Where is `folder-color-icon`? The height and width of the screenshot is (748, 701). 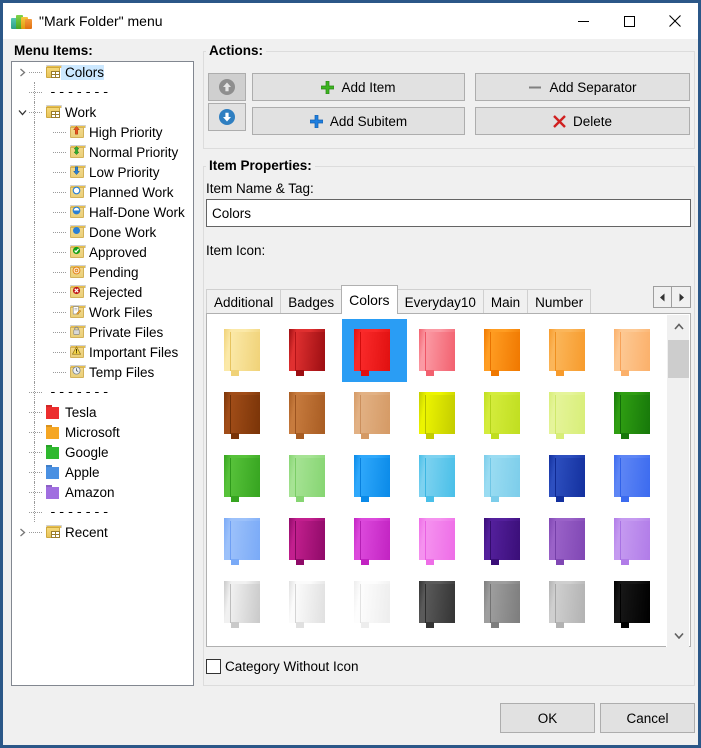 folder-color-icon is located at coordinates (504, 540).